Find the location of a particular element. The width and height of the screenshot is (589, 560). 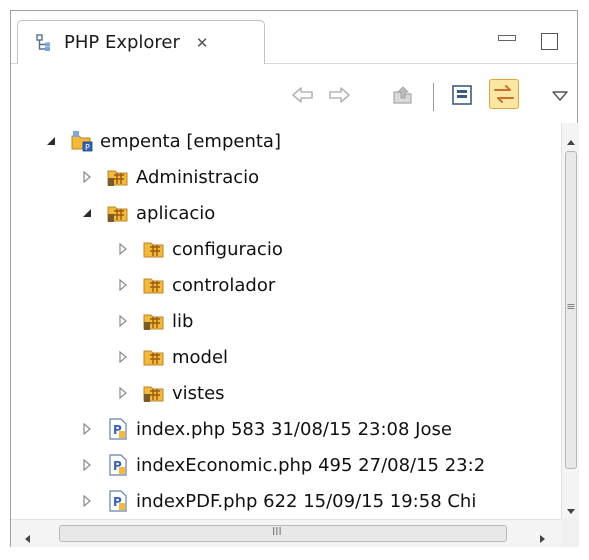

tab-php-explorer: PHP Explorer ✕ is located at coordinates (141, 42).